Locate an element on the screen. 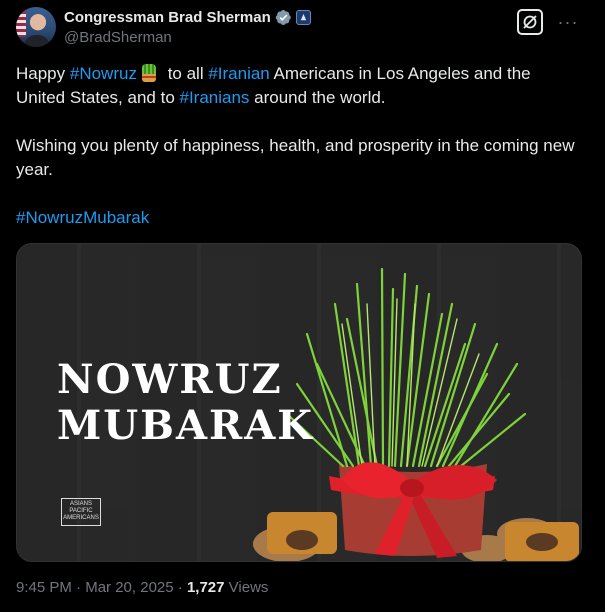 The image size is (605, 612). hashtag-nowruz: #Nowruz is located at coordinates (103, 73).